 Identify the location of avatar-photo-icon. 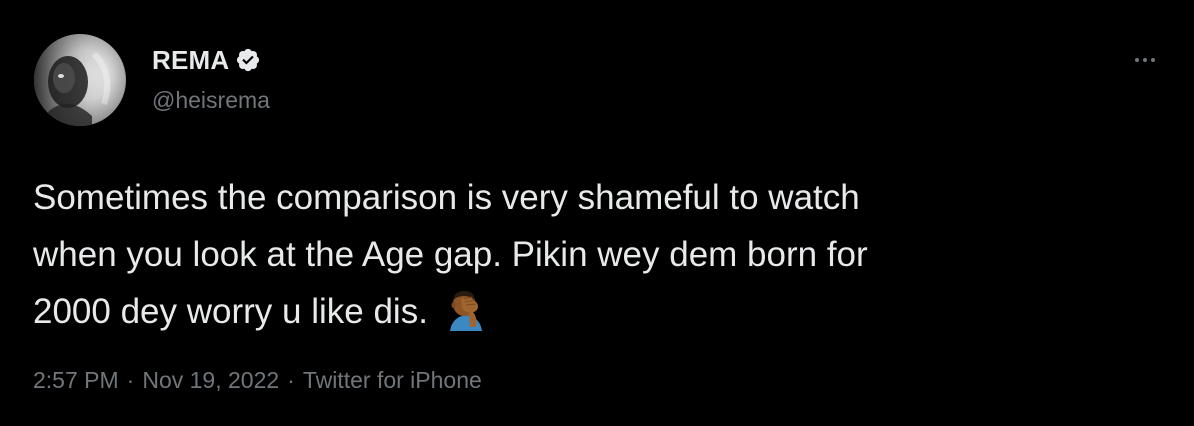
(80, 80).